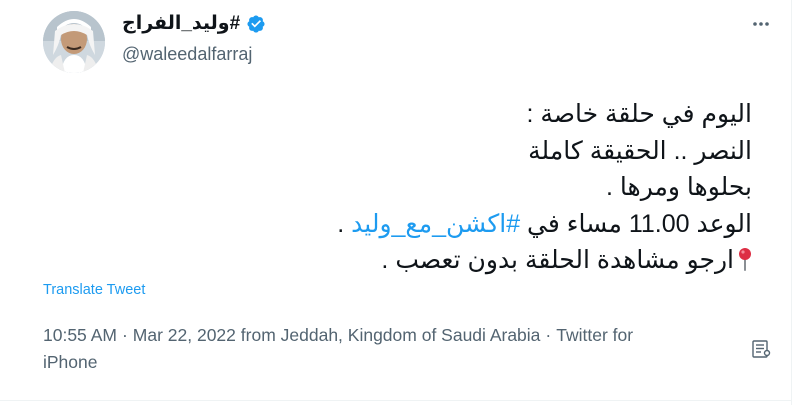 The height and width of the screenshot is (405, 800). I want to click on avatar-image, so click(74, 42).